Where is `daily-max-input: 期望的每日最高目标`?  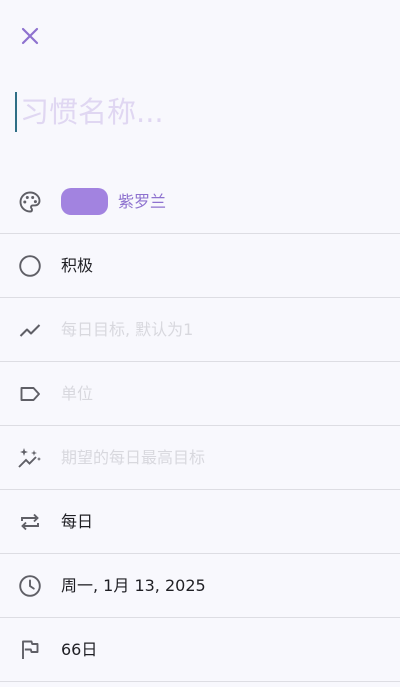
daily-max-input: 期望的每日最高目标 is located at coordinates (133, 457).